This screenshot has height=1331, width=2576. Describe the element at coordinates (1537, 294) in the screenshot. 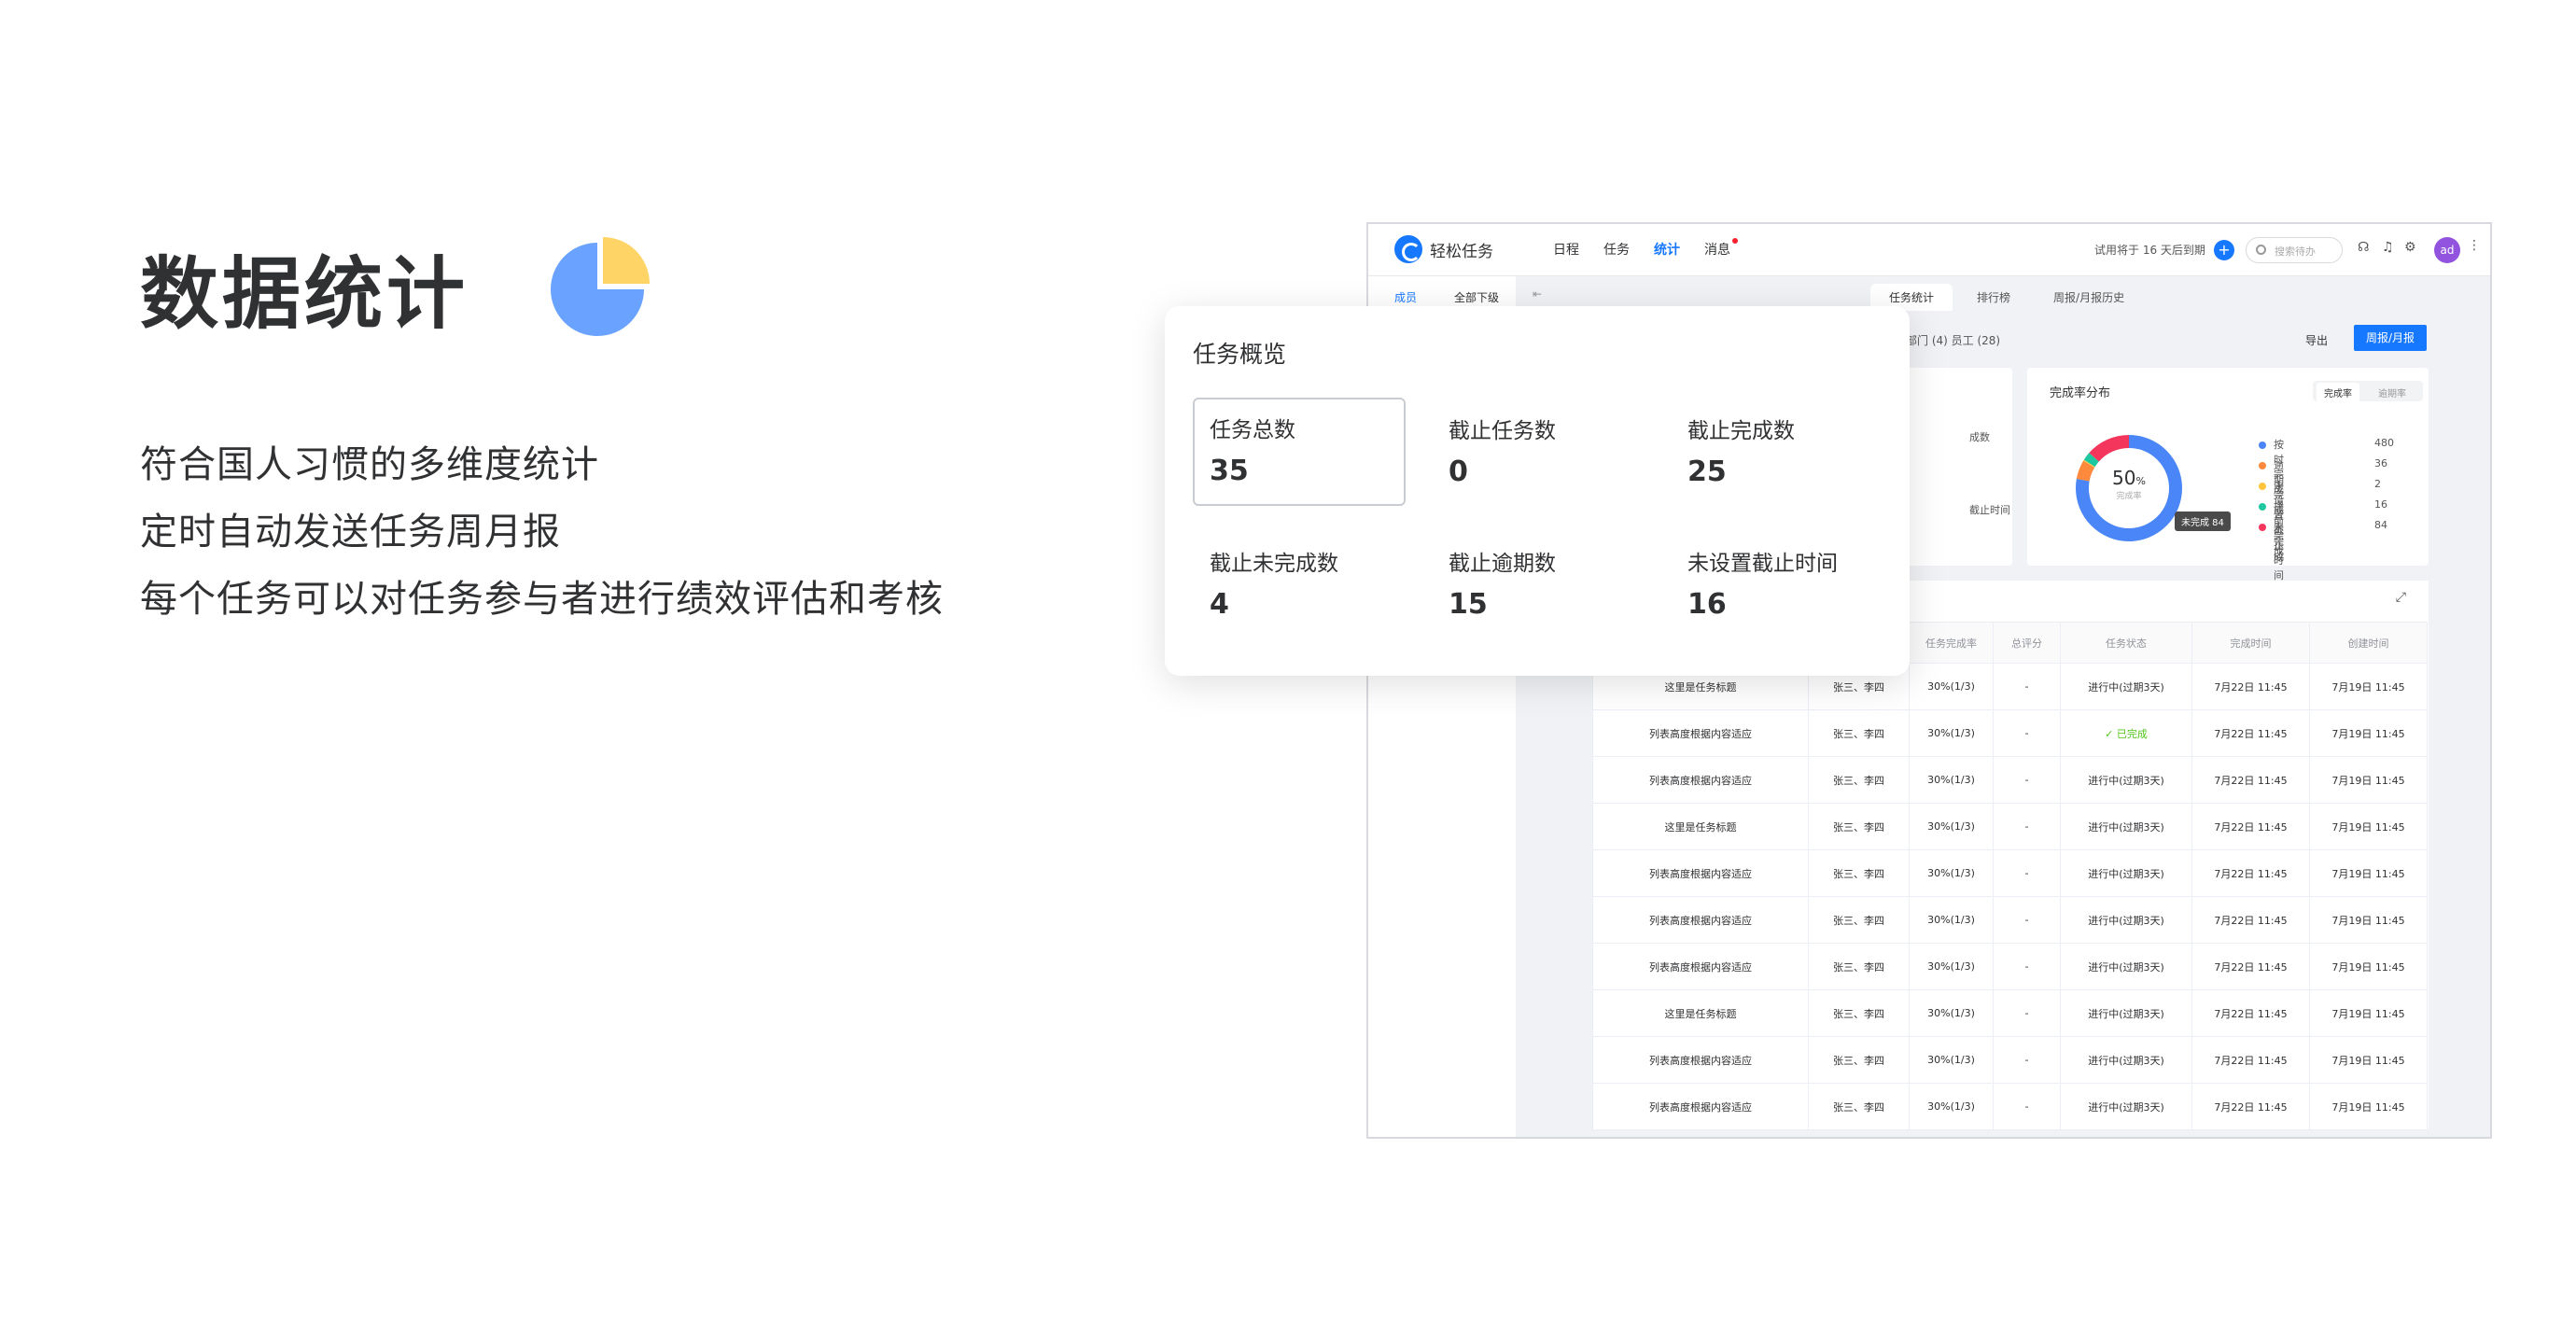

I see `collapse-panel-icon: ⇤` at that location.